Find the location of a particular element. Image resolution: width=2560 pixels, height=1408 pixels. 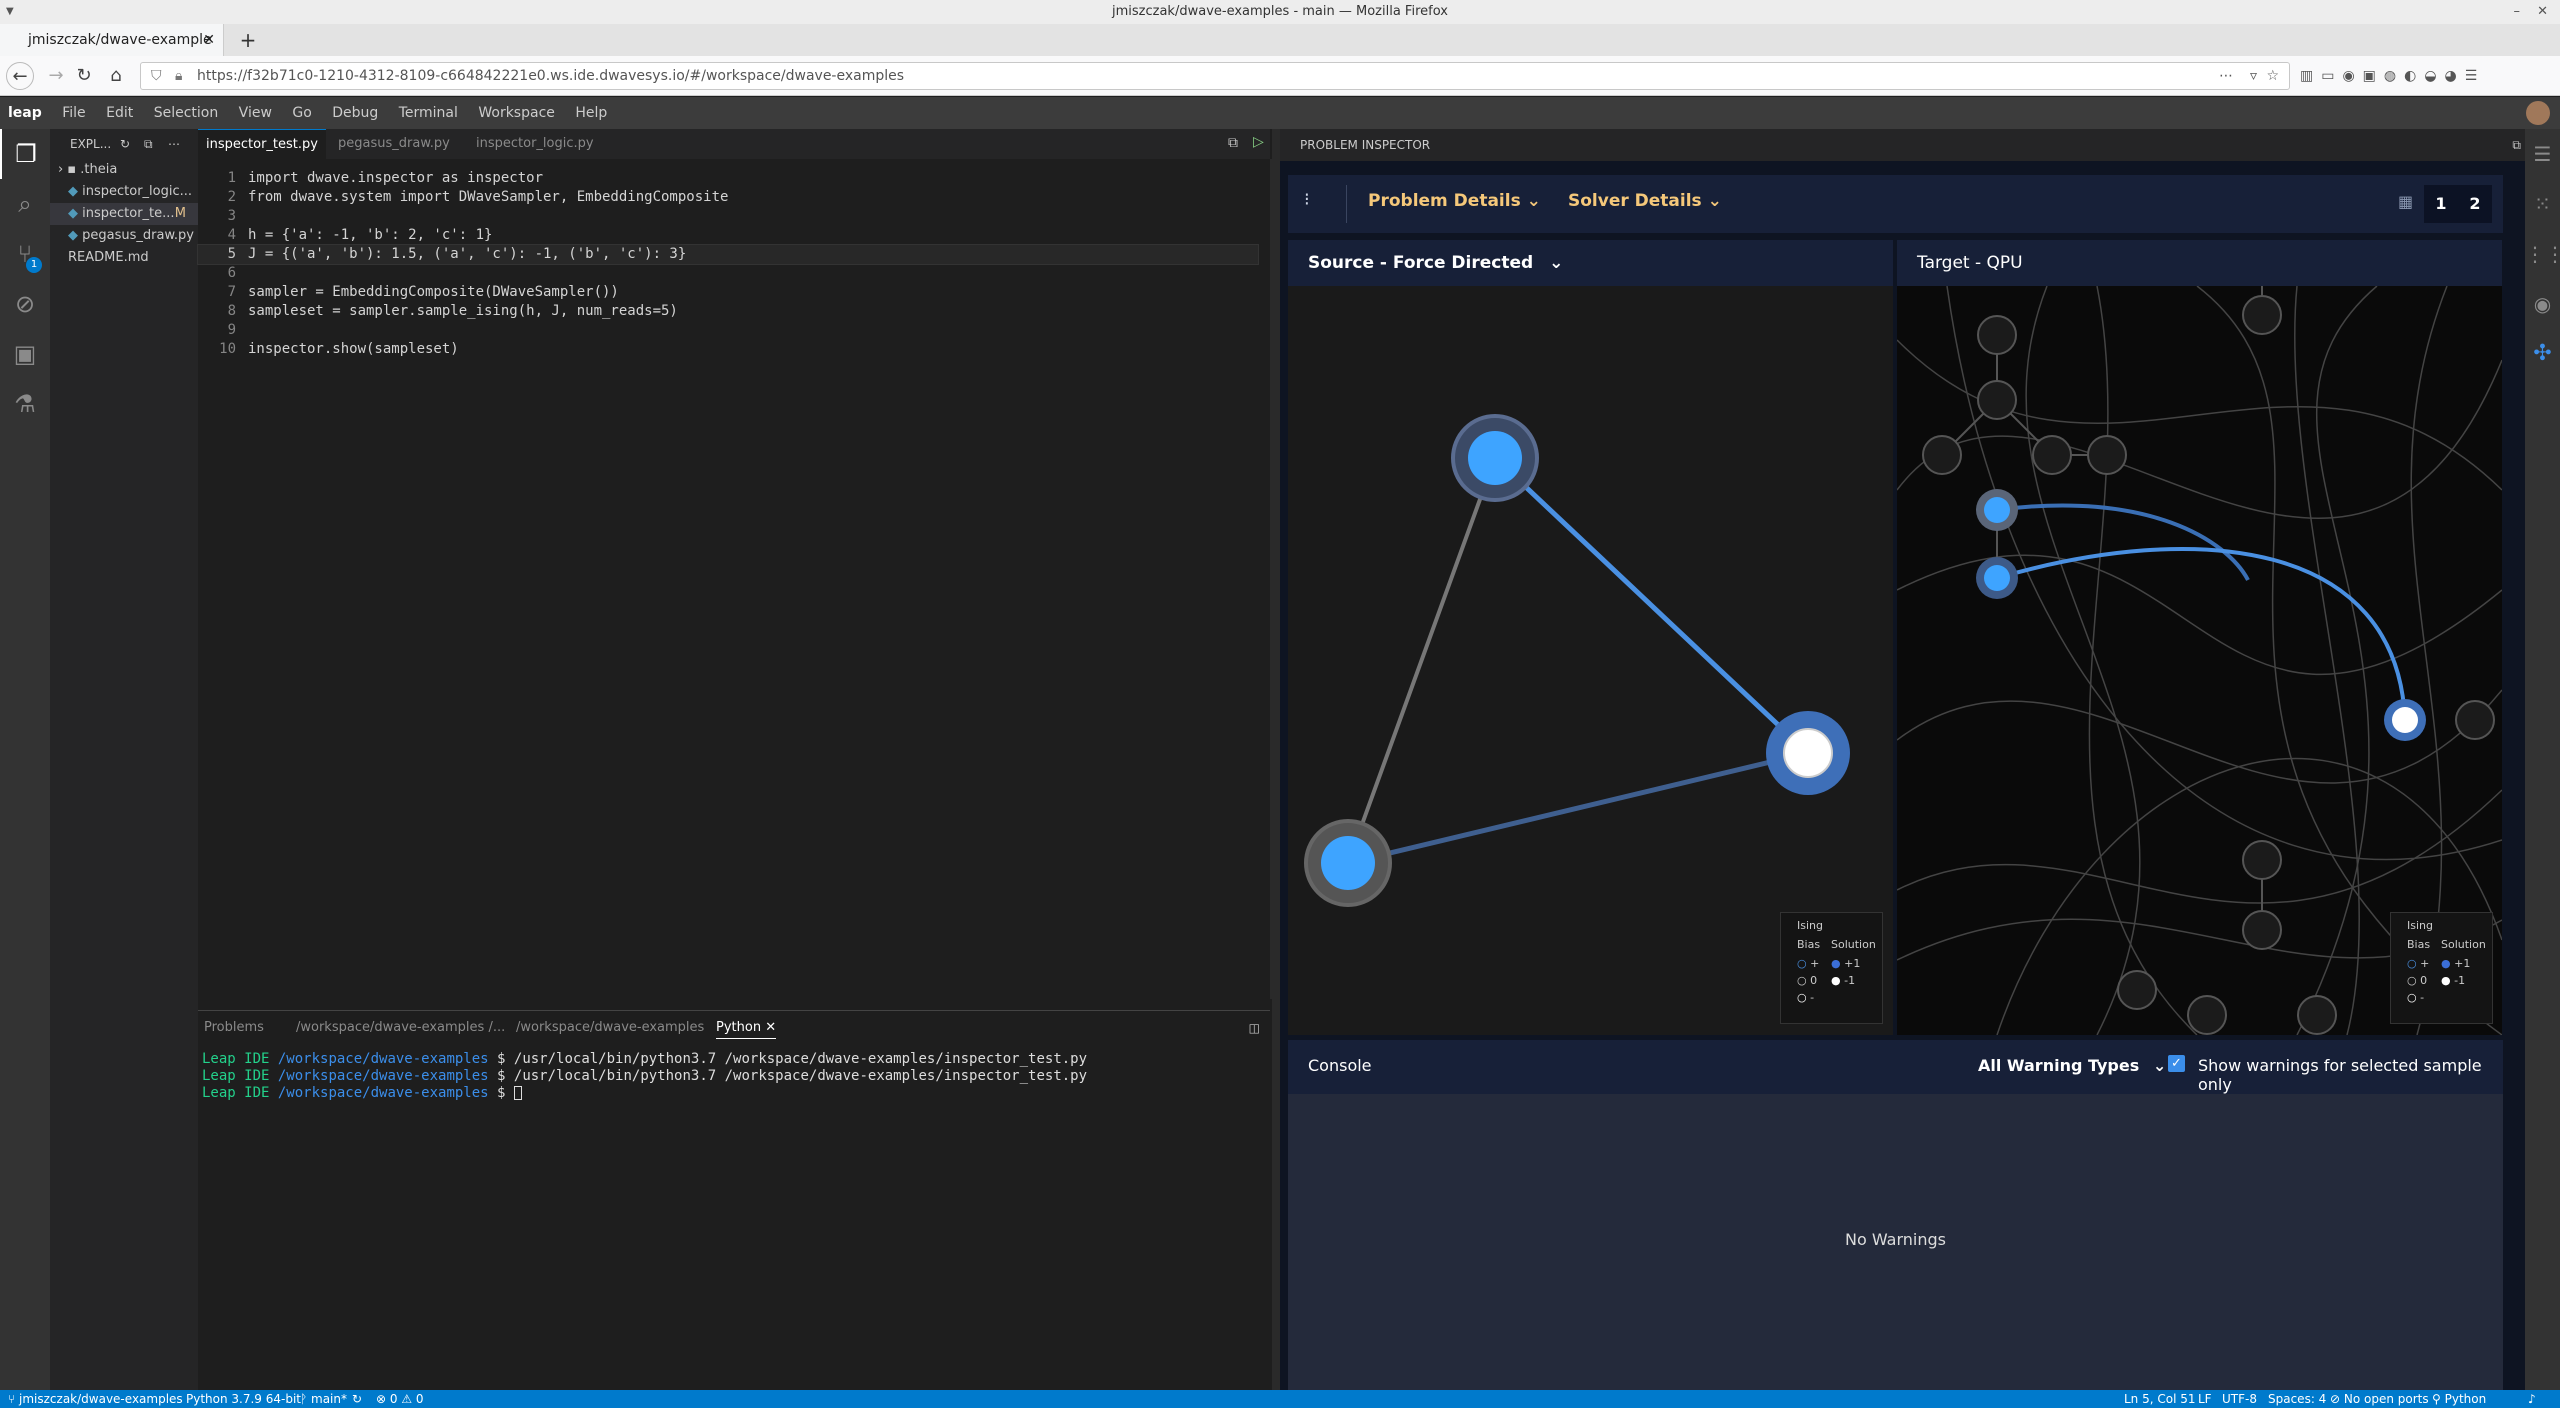

status-encoding: UTF-8 is located at coordinates (2239, 1399).